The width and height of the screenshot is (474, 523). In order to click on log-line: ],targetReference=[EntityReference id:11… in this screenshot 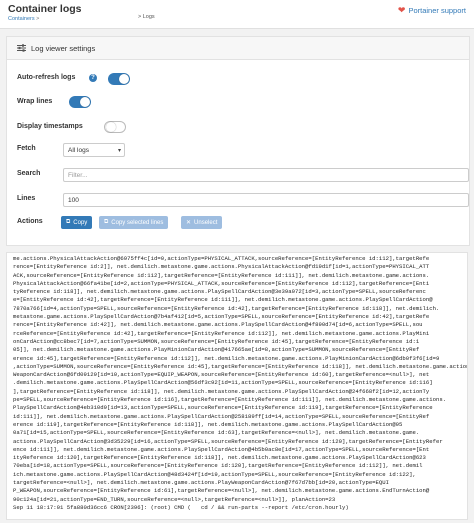, I will do `click(238, 392)`.